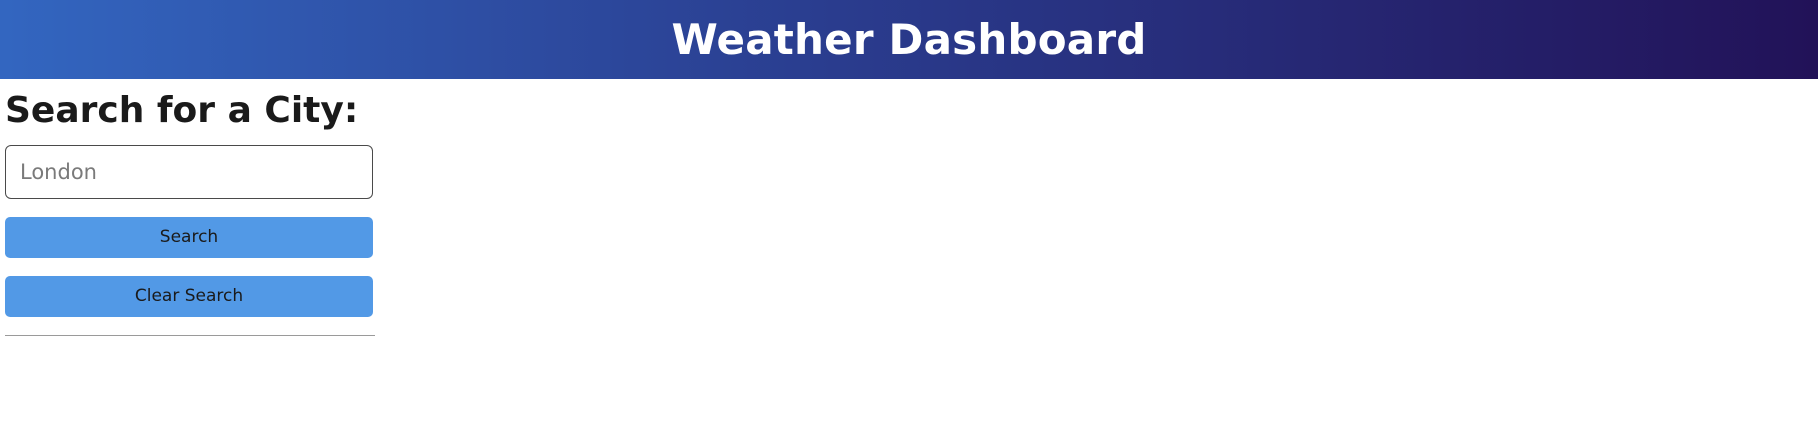 This screenshot has width=1818, height=443. I want to click on search-divider, so click(190, 335).